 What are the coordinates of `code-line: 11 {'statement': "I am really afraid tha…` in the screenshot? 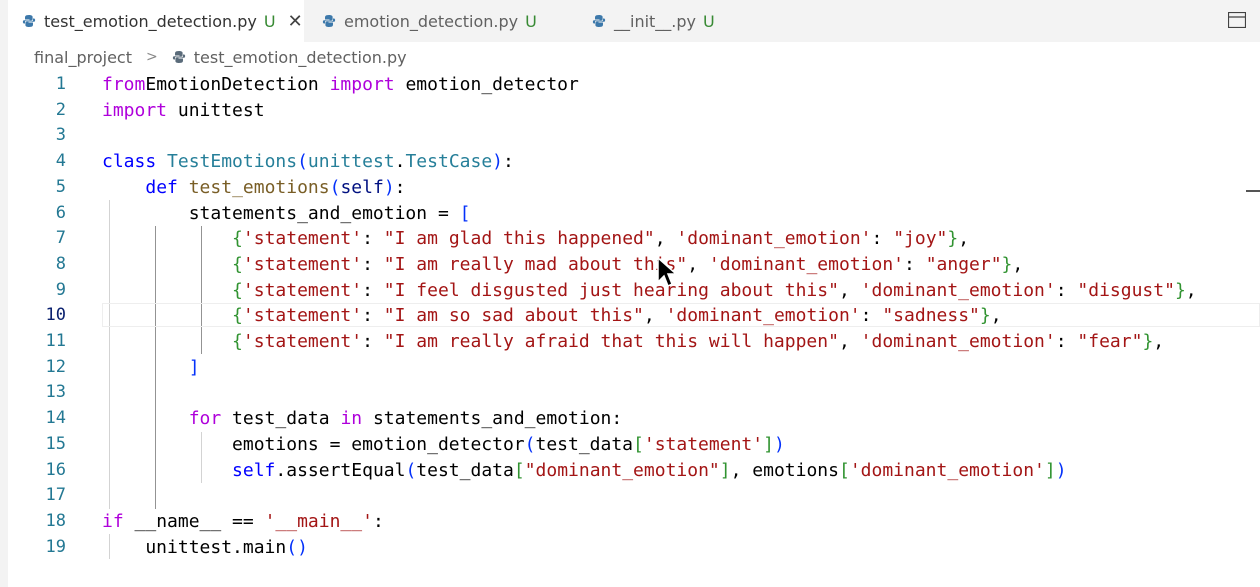 It's located at (634, 342).